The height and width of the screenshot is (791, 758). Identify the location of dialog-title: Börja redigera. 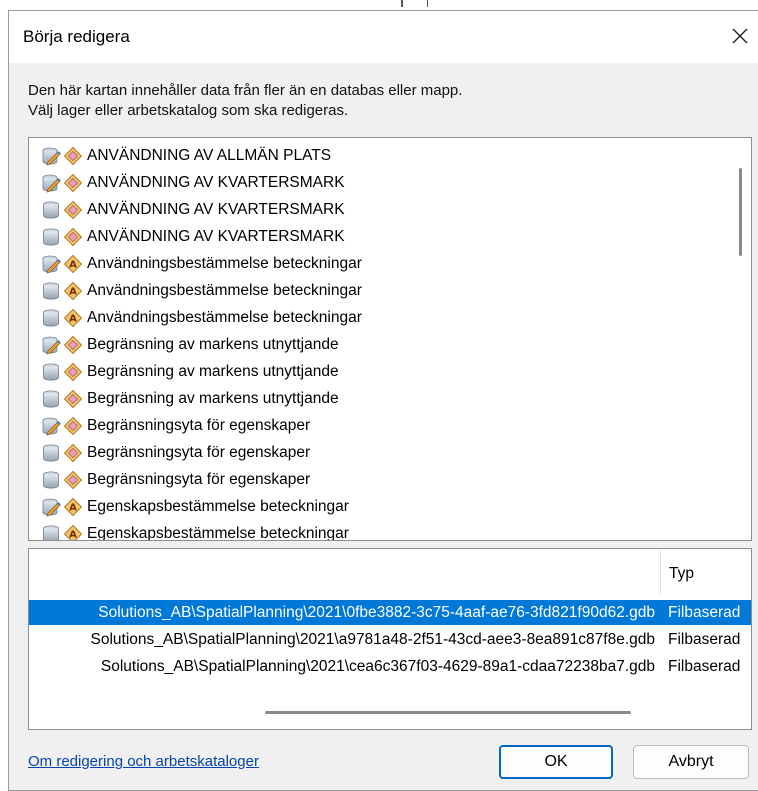
(76, 36).